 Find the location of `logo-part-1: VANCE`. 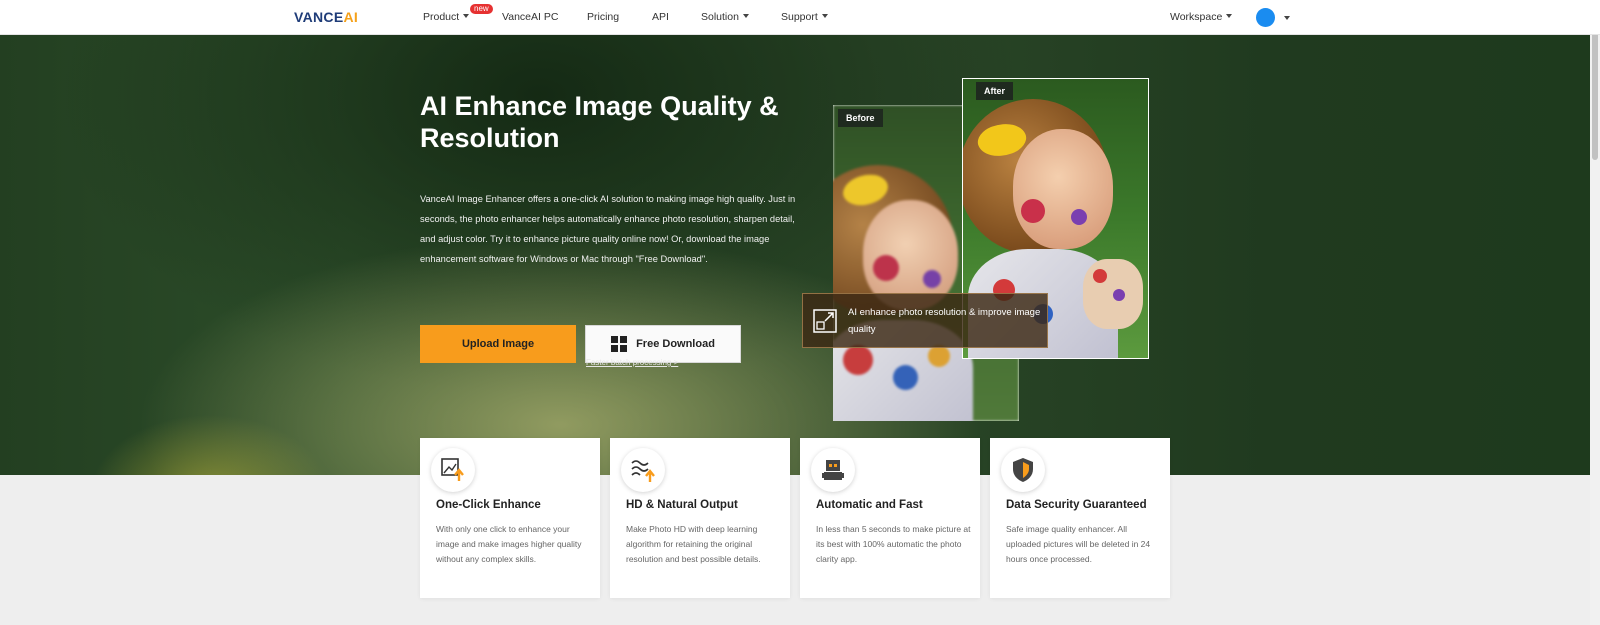

logo-part-1: VANCE is located at coordinates (319, 17).